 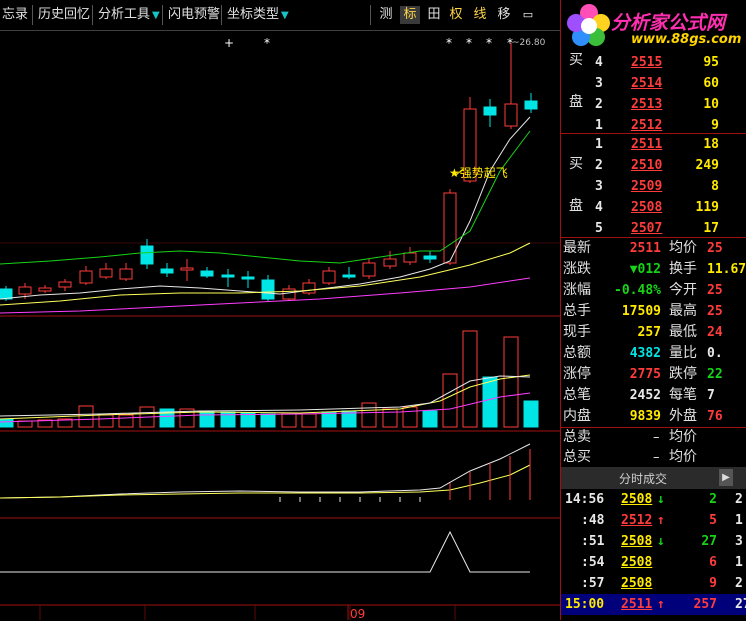 I want to click on quote-label: 内盘, so click(x=577, y=416).